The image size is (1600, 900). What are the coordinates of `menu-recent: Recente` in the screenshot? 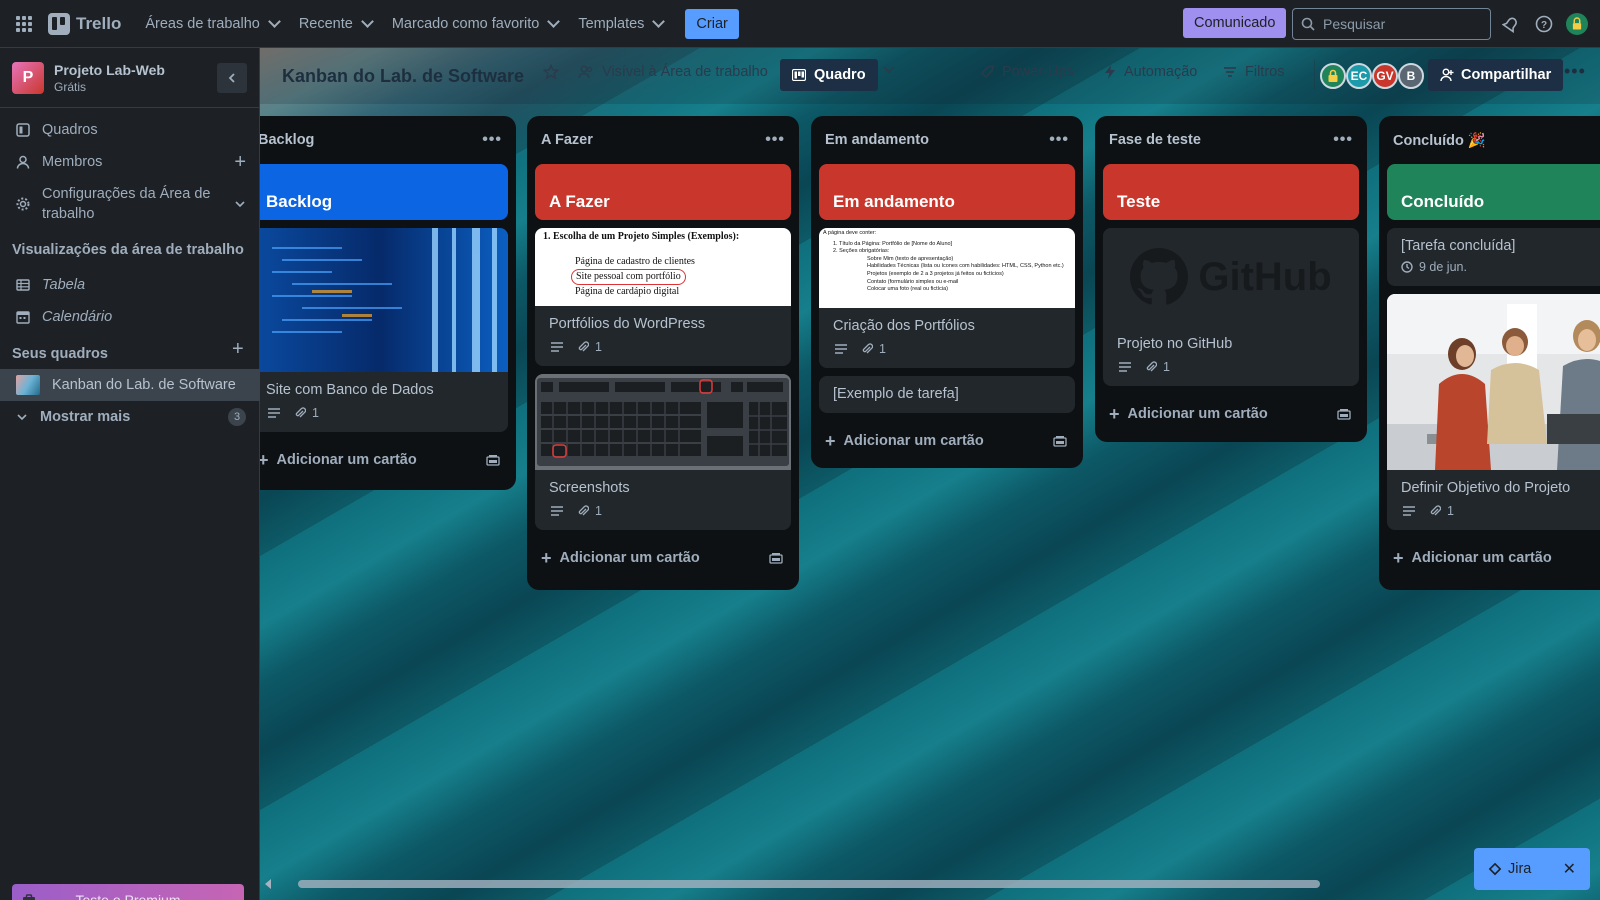 It's located at (335, 24).